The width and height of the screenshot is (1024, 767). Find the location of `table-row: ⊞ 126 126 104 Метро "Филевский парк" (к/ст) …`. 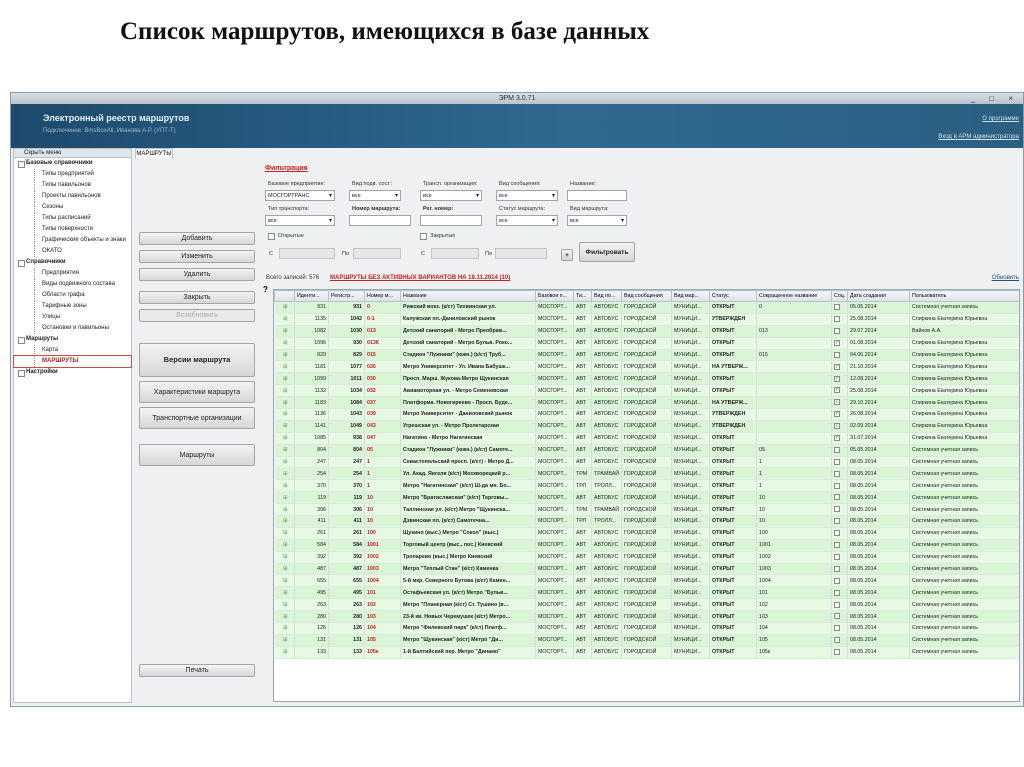

table-row: ⊞ 126 126 104 Метро "Филевский парк" (к/ст) … is located at coordinates (646, 628).